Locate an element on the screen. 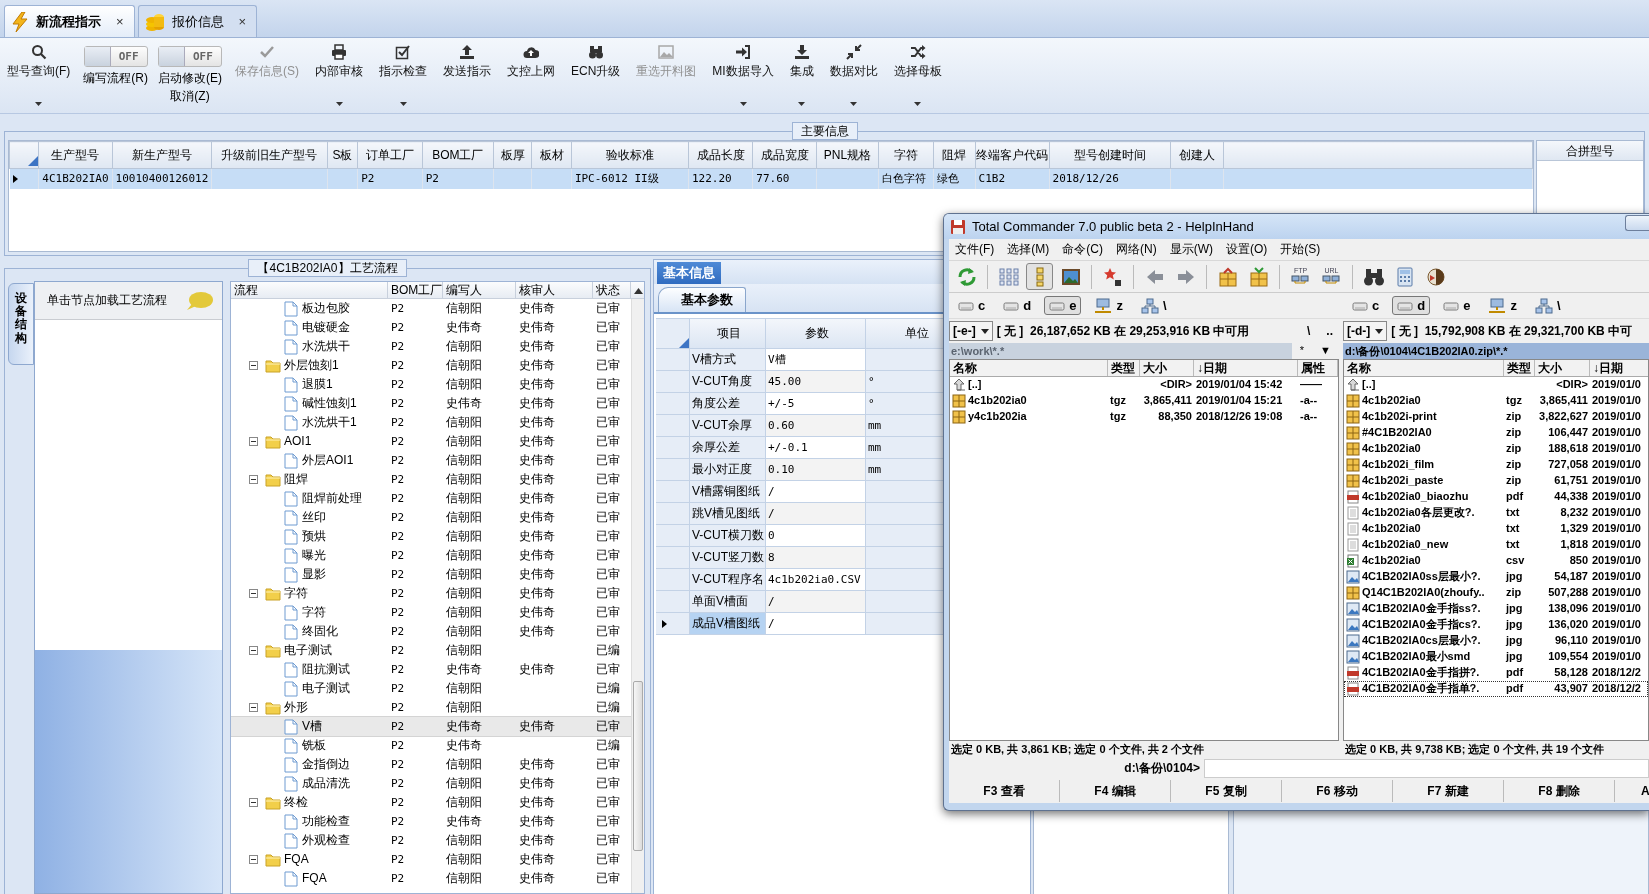 The width and height of the screenshot is (1649, 894). tree-label: 电子测试 is located at coordinates (326, 688).